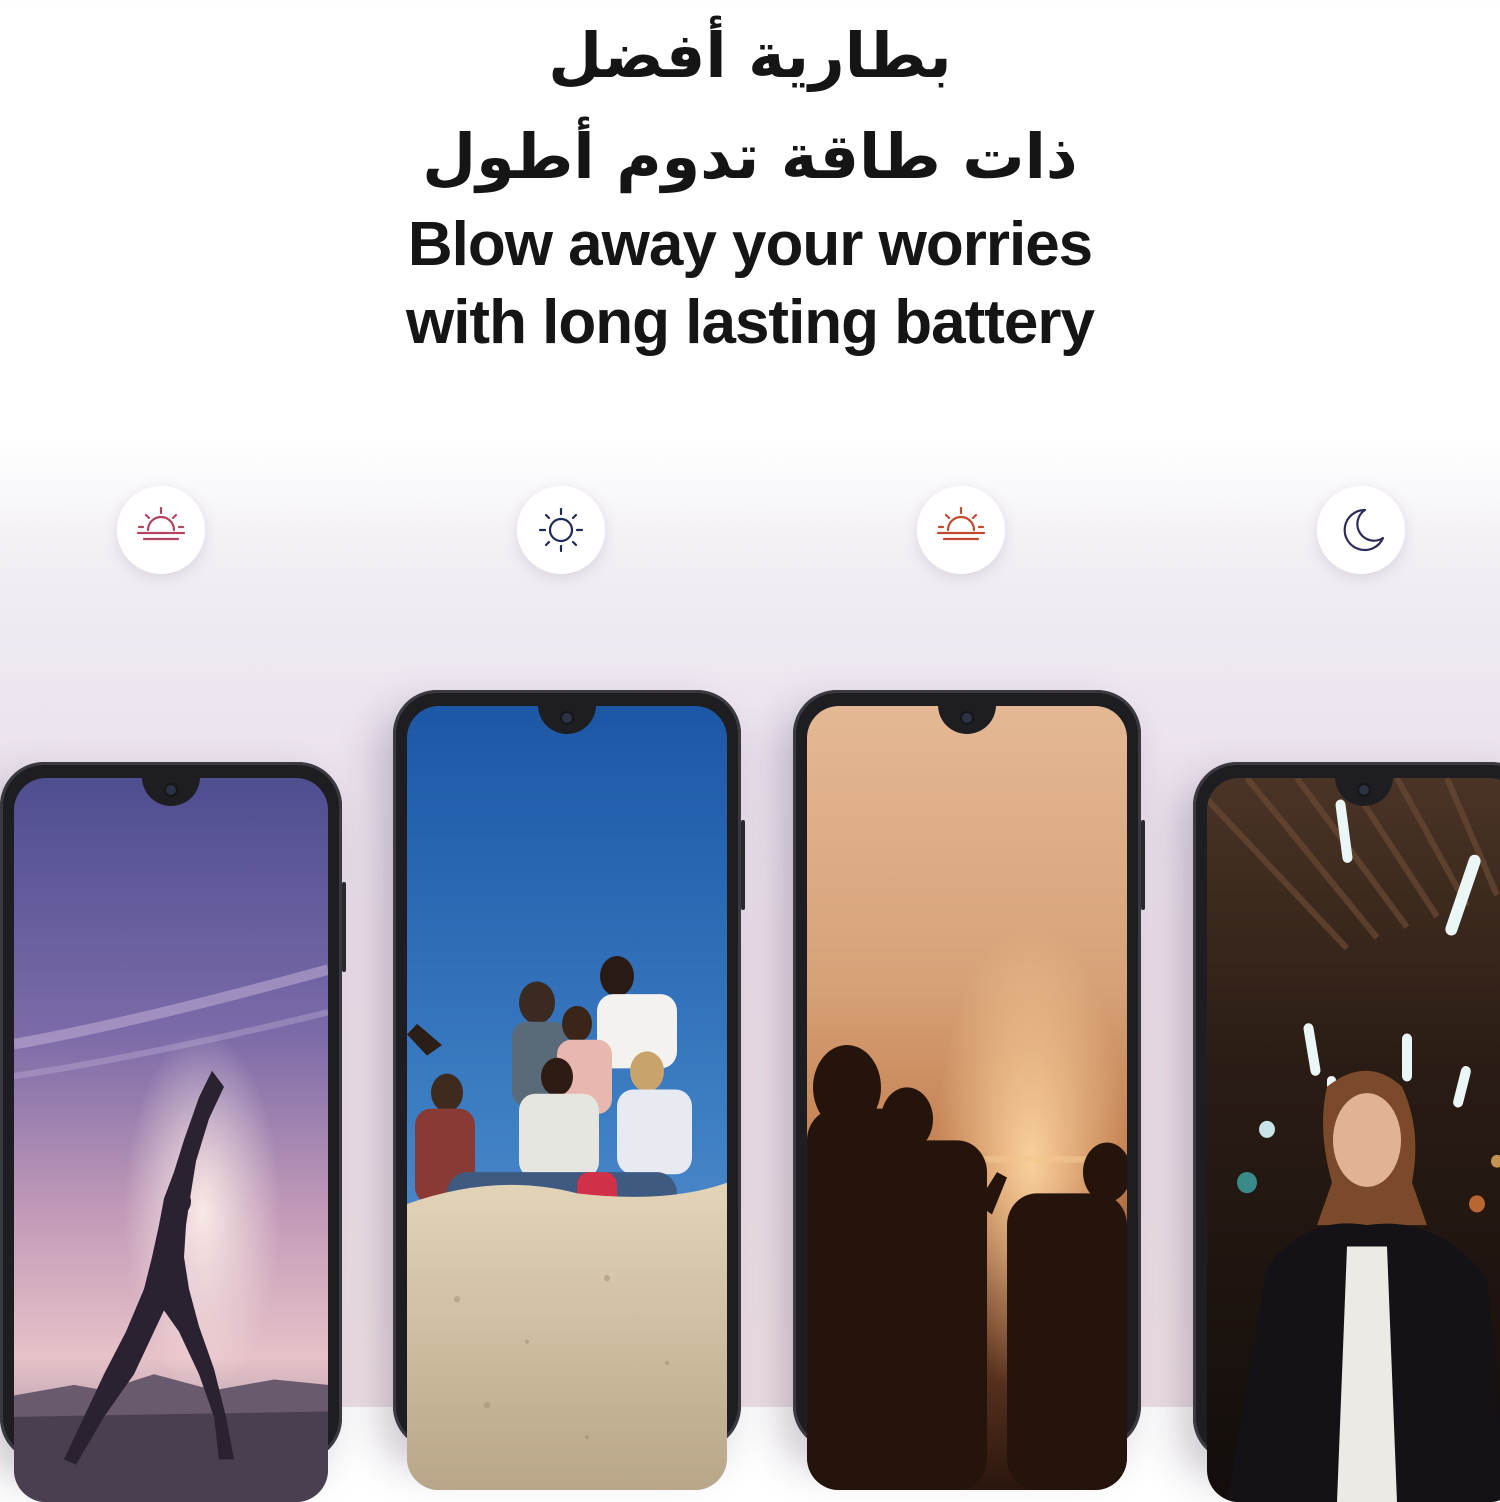 Image resolution: width=1500 pixels, height=1502 pixels. What do you see at coordinates (567, 1098) in the screenshot?
I see `phone-screen-friends` at bounding box center [567, 1098].